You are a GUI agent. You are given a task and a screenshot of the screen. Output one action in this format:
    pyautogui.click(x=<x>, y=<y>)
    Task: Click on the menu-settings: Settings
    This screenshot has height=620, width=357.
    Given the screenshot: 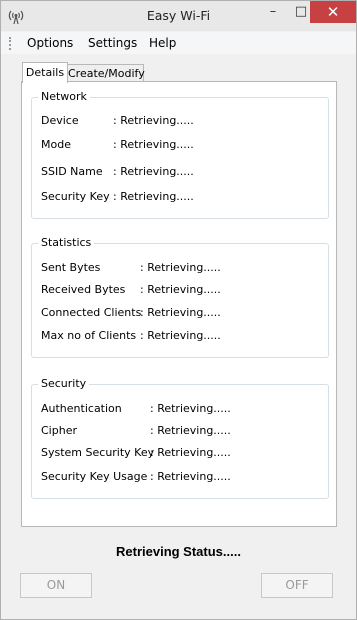 What is the action you would take?
    pyautogui.click(x=112, y=43)
    